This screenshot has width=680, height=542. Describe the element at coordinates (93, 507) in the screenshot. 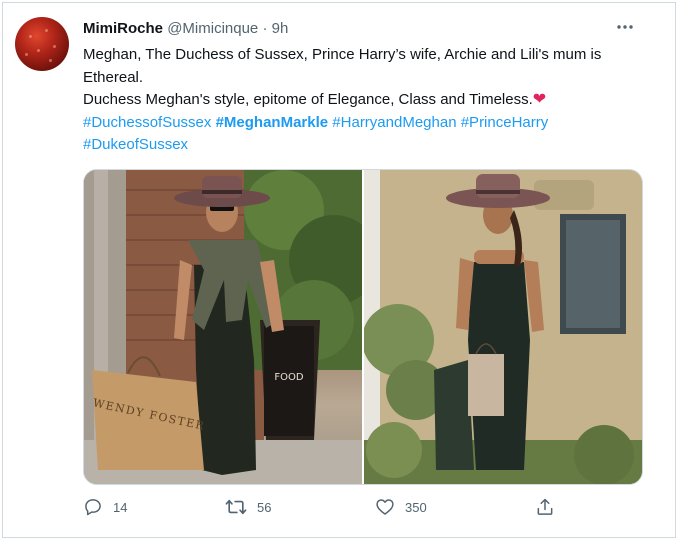

I see `reply-icon` at that location.